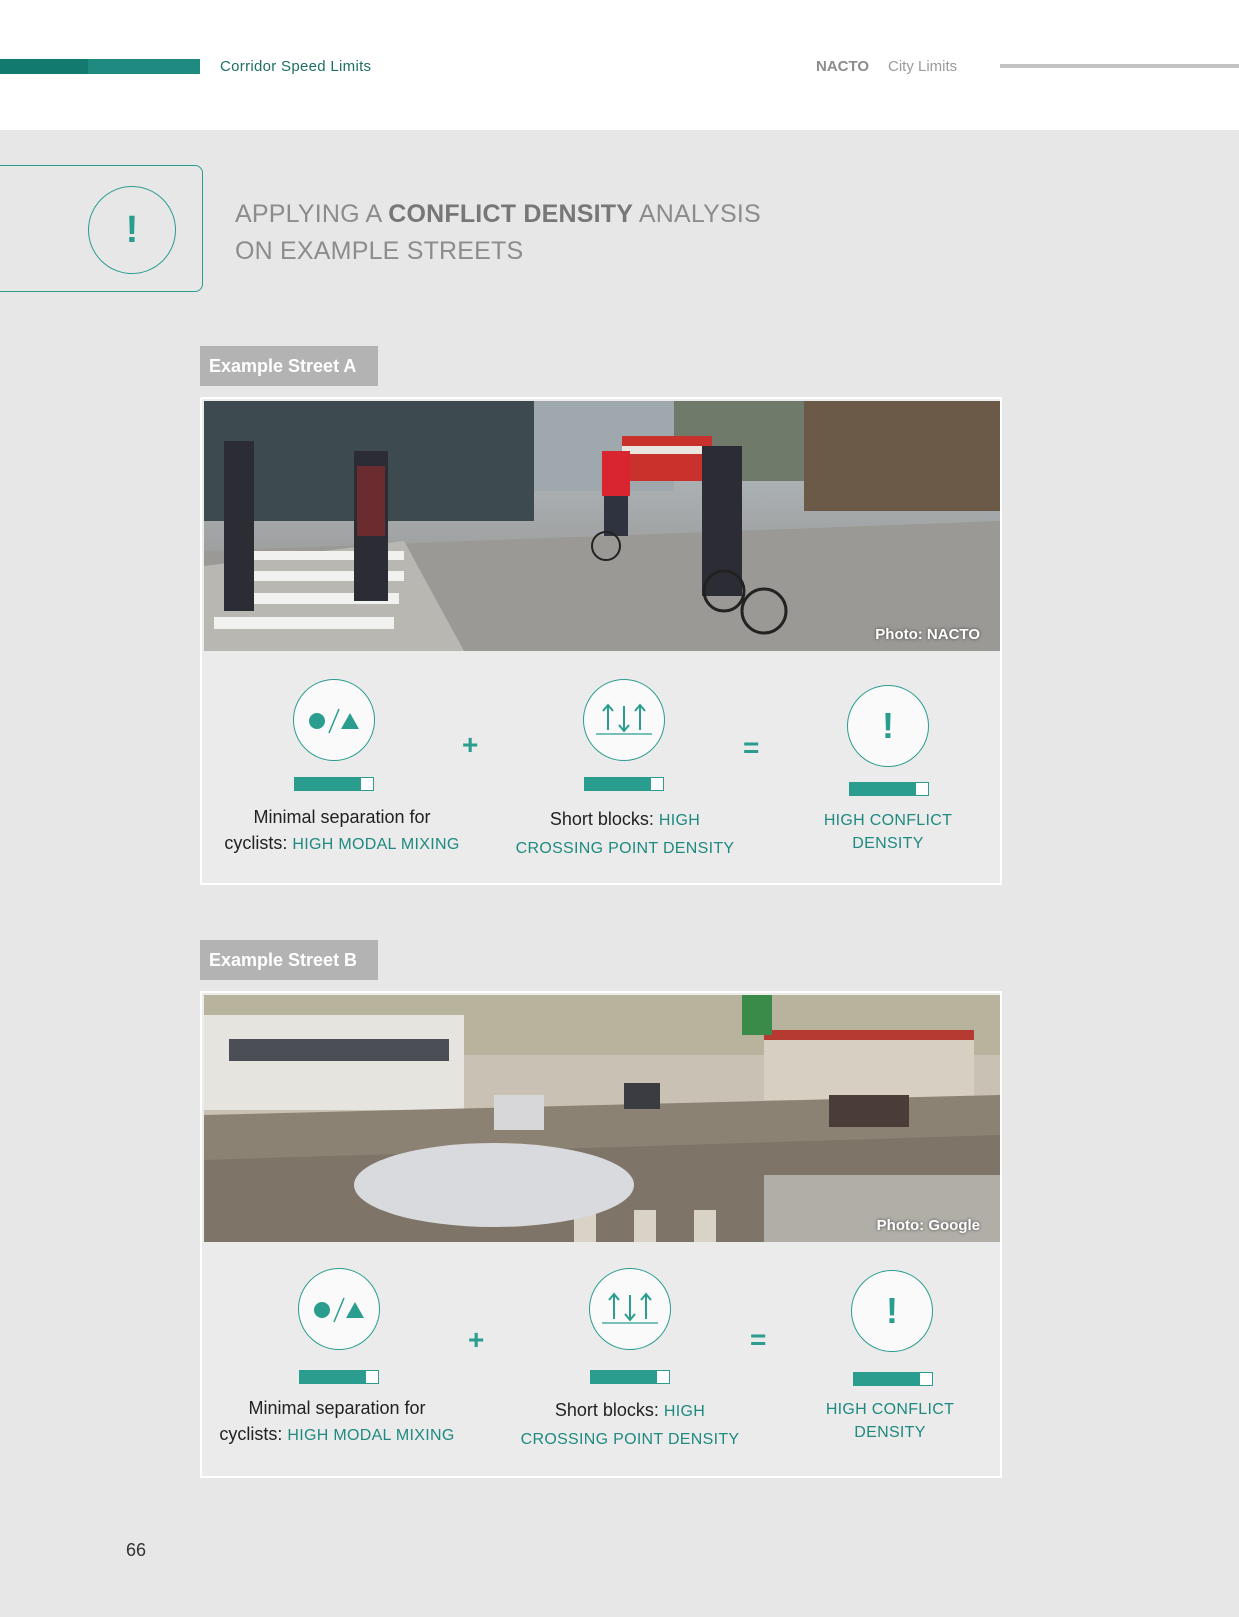 The width and height of the screenshot is (1239, 1617). What do you see at coordinates (619, 65) in the screenshot?
I see `page-header: Corridor Speed Limits NACTO City Limits` at bounding box center [619, 65].